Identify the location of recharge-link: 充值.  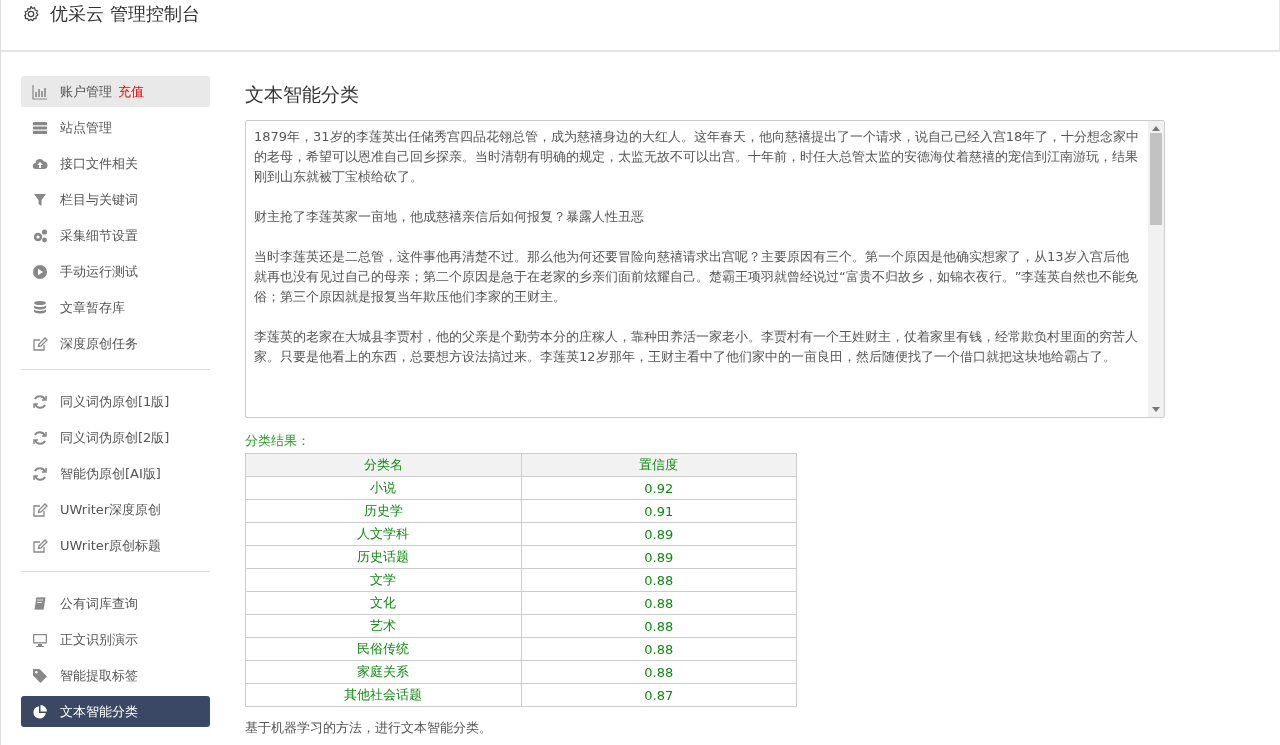
(131, 91).